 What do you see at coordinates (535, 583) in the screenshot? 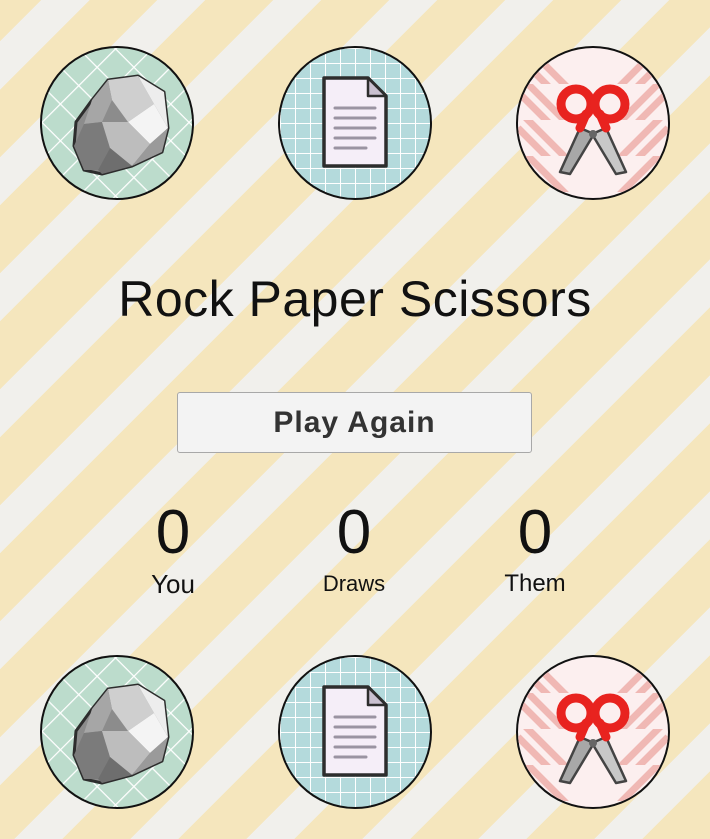
I see `score-them-label: Them` at bounding box center [535, 583].